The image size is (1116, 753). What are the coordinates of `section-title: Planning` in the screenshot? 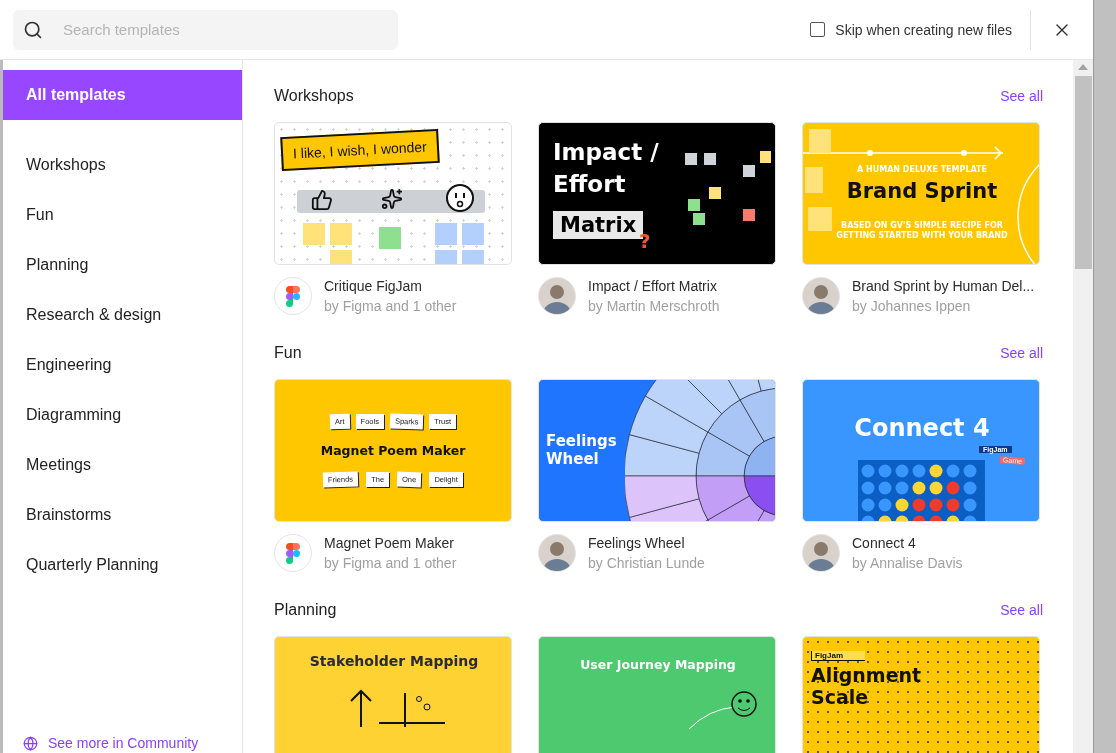 It's located at (305, 610).